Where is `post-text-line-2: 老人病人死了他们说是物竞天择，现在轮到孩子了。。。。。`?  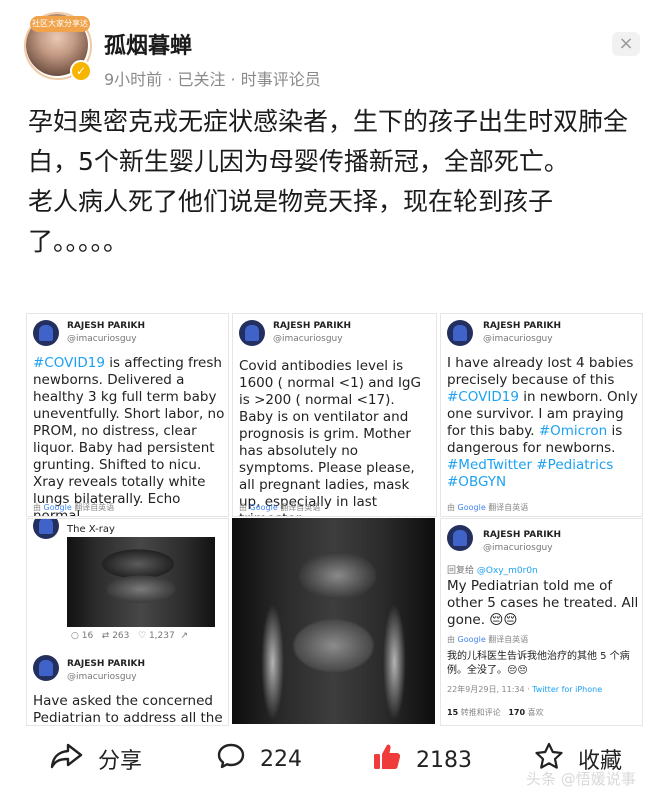
post-text-line-2: 老人病人死了他们说是物竞天择，现在轮到孩子了。。。。。 is located at coordinates (291, 221).